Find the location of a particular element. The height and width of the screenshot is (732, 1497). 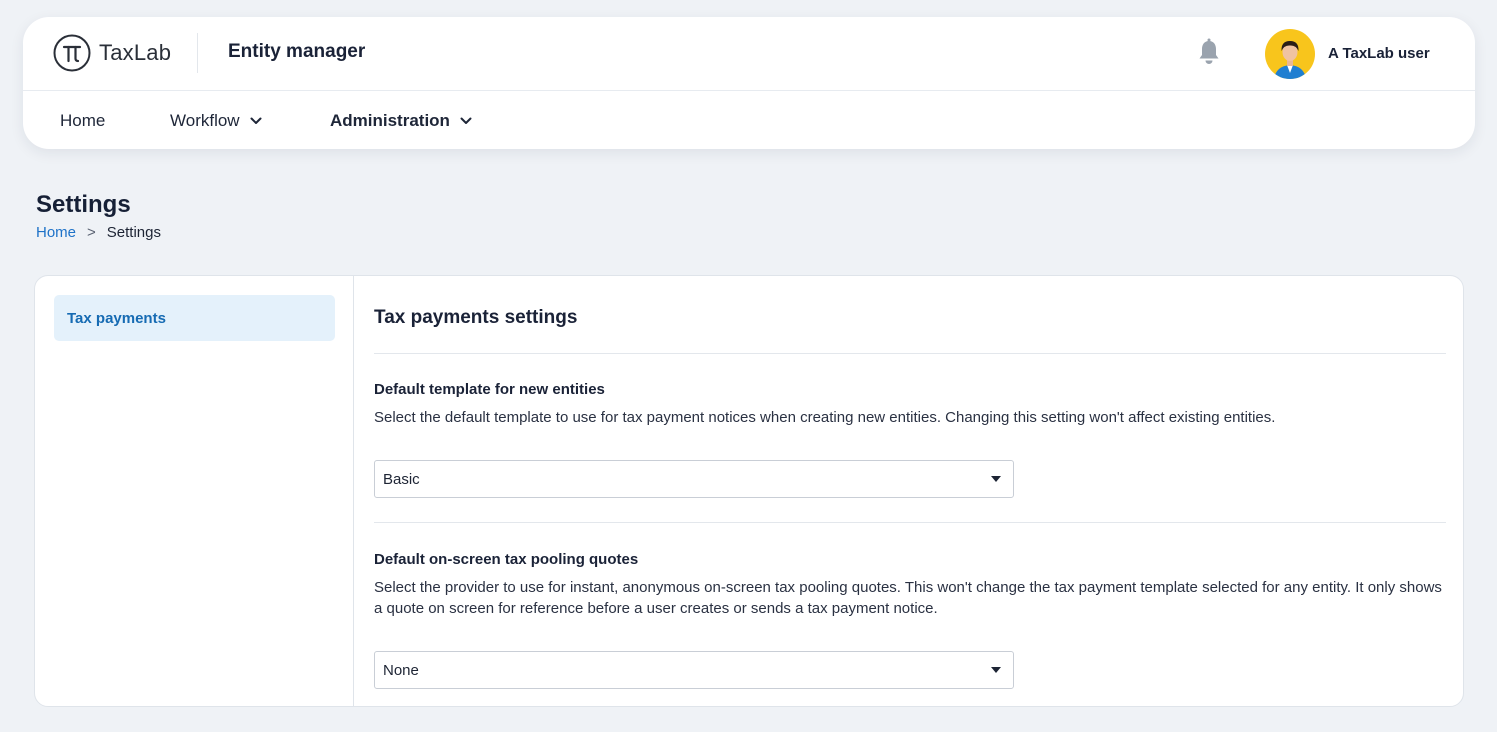

select-value: None is located at coordinates (401, 670).